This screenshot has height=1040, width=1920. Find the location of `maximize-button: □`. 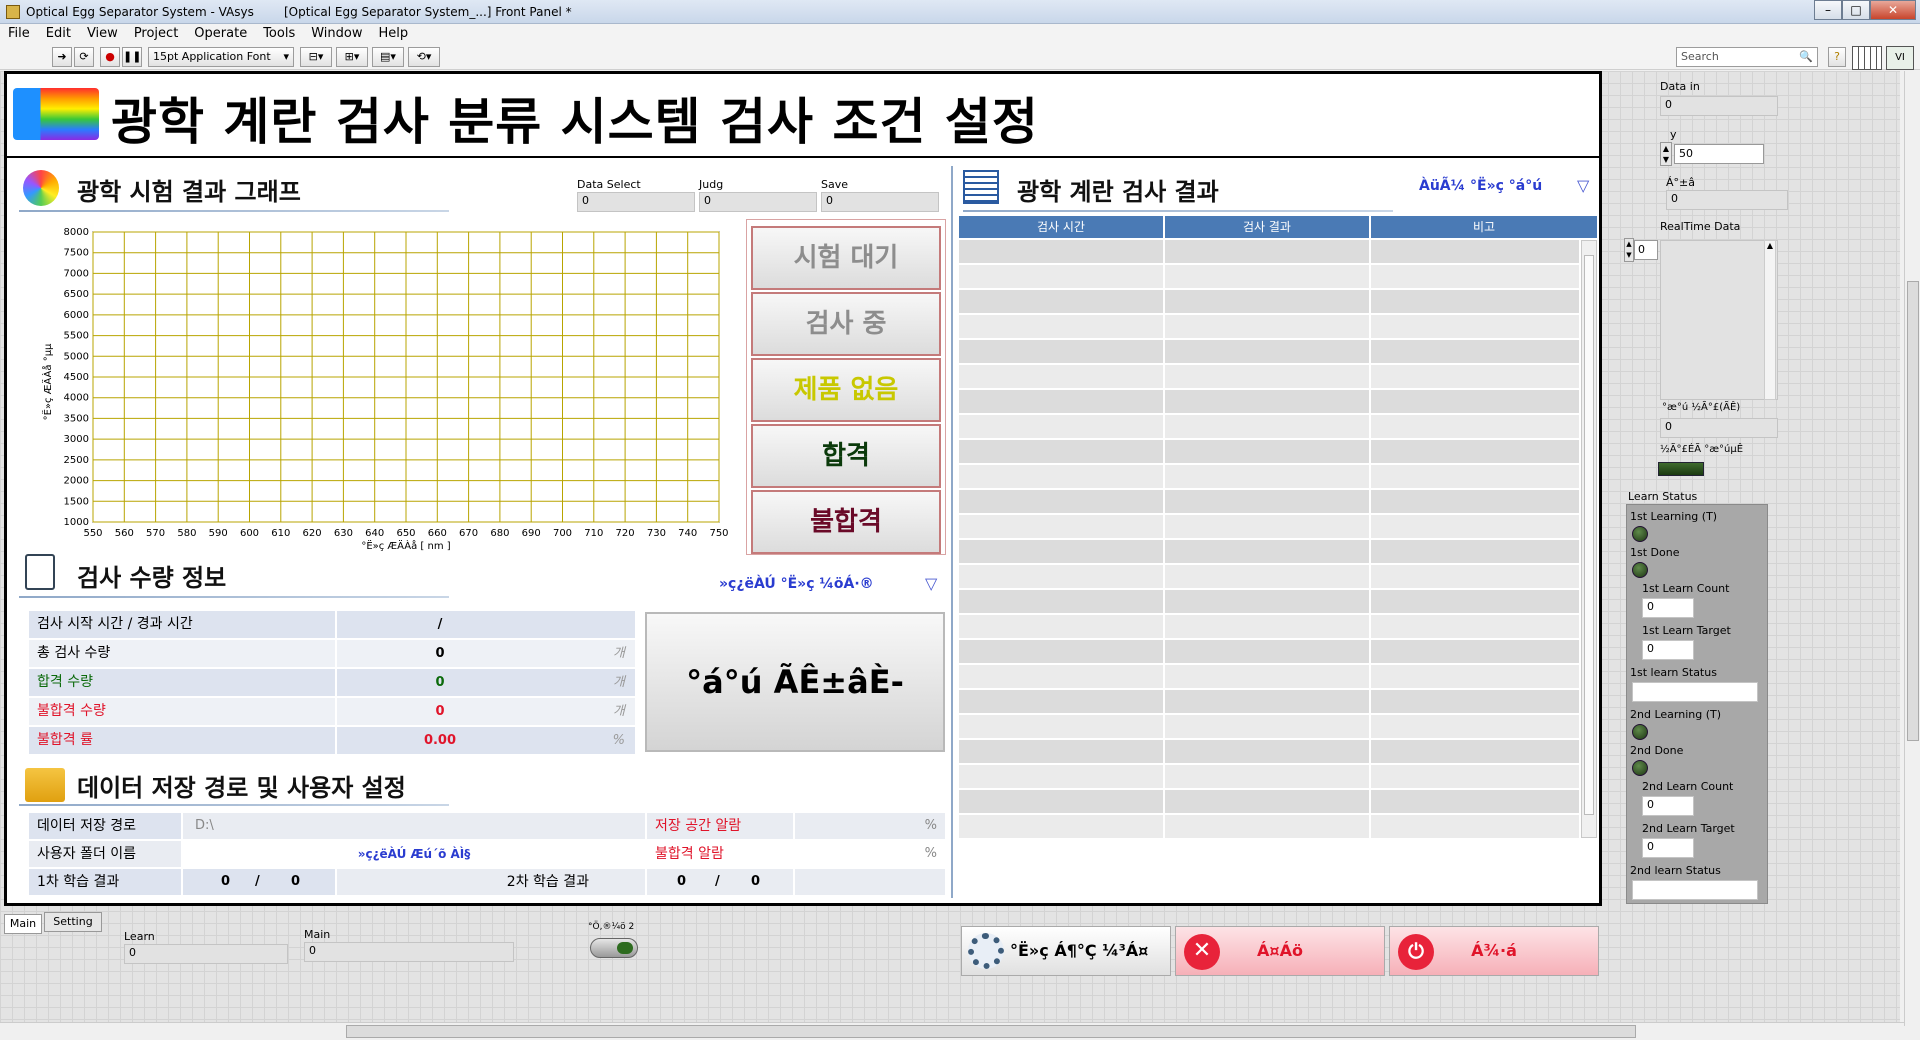

maximize-button: □ is located at coordinates (1856, 10).